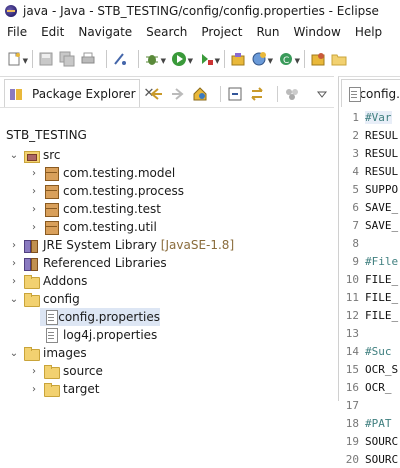  What do you see at coordinates (369, 369) in the screenshot?
I see `editor-line: 15 OCR_S` at bounding box center [369, 369].